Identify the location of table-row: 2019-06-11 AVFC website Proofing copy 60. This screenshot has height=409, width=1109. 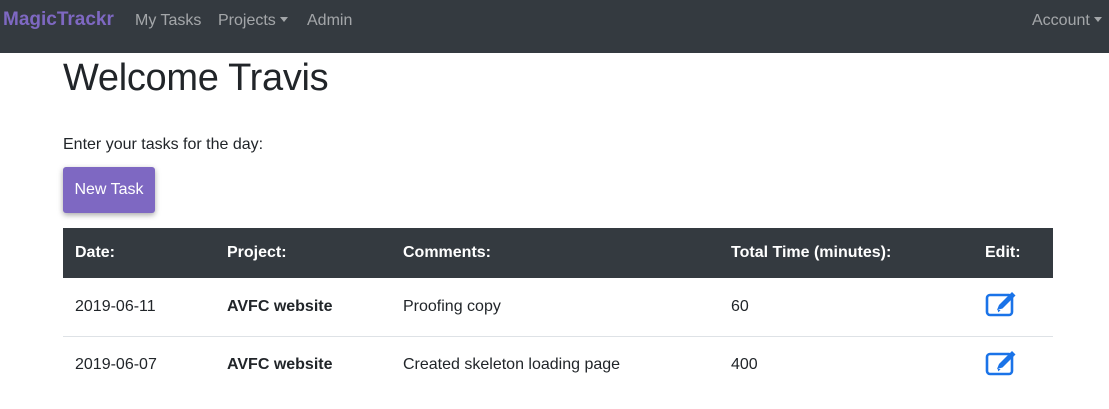
(558, 307).